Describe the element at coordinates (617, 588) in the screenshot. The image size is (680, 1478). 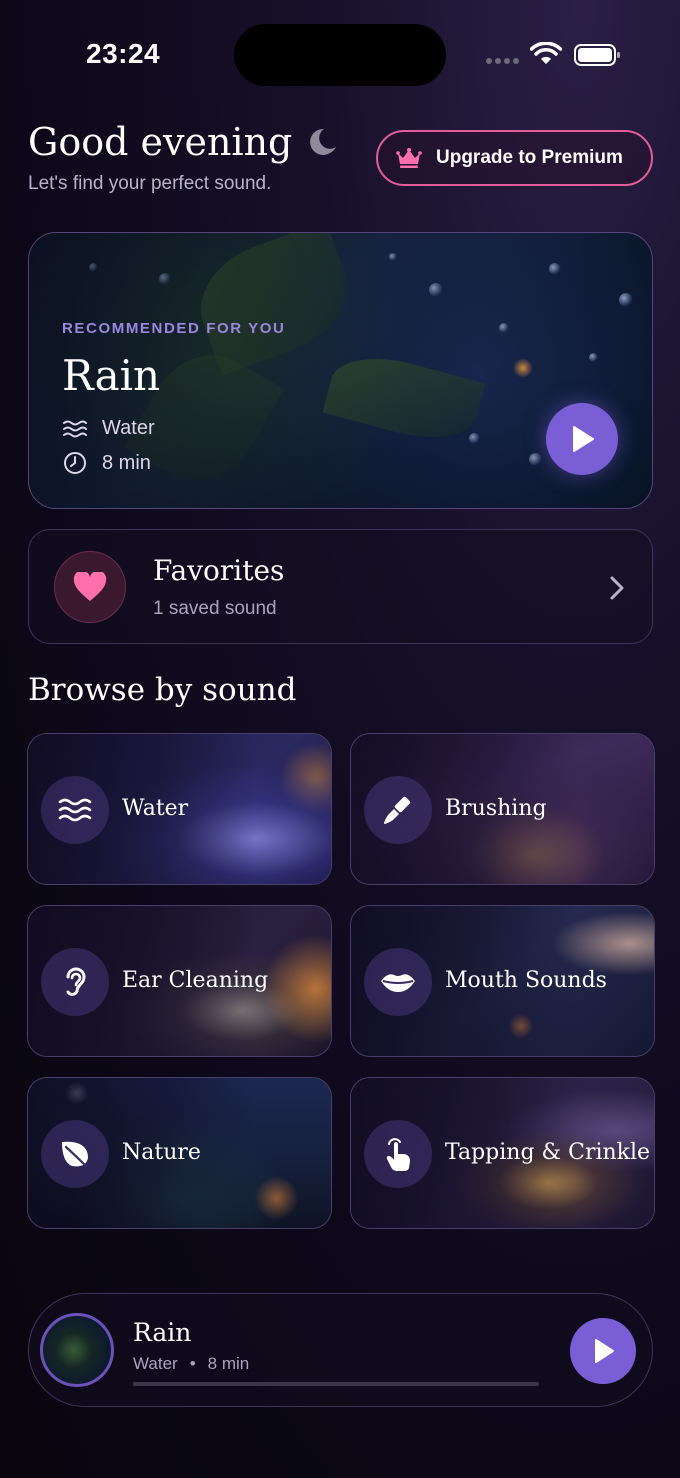
I see `chevron-right-icon` at that location.